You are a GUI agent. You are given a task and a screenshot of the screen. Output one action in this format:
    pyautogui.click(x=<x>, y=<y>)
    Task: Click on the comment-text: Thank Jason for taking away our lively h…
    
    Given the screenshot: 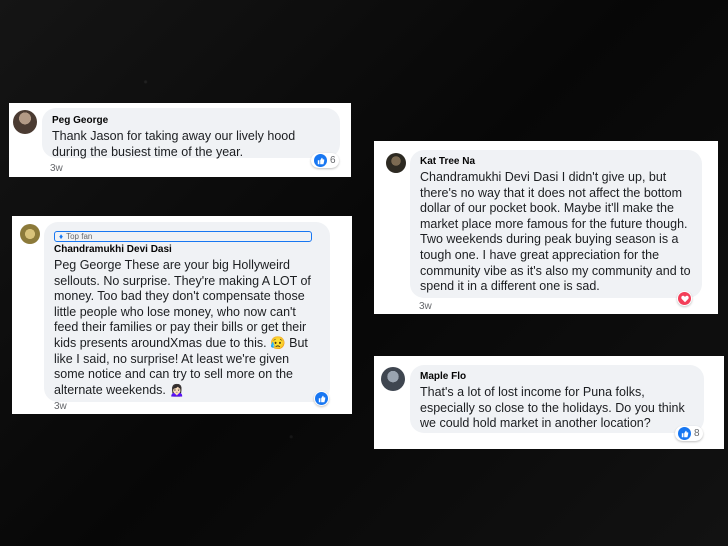 What is the action you would take?
    pyautogui.click(x=175, y=144)
    